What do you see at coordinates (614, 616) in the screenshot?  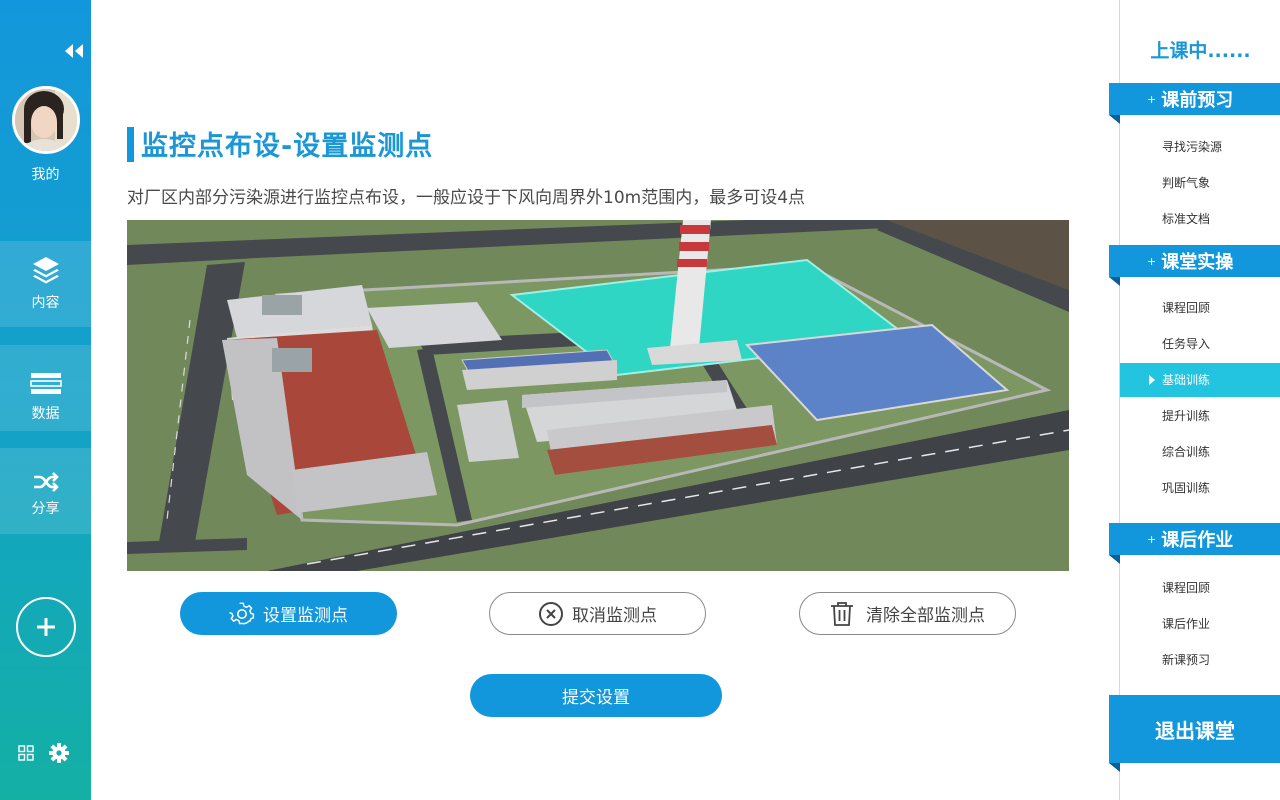 I see `cancel-monitor-point-label: 取消监测点` at bounding box center [614, 616].